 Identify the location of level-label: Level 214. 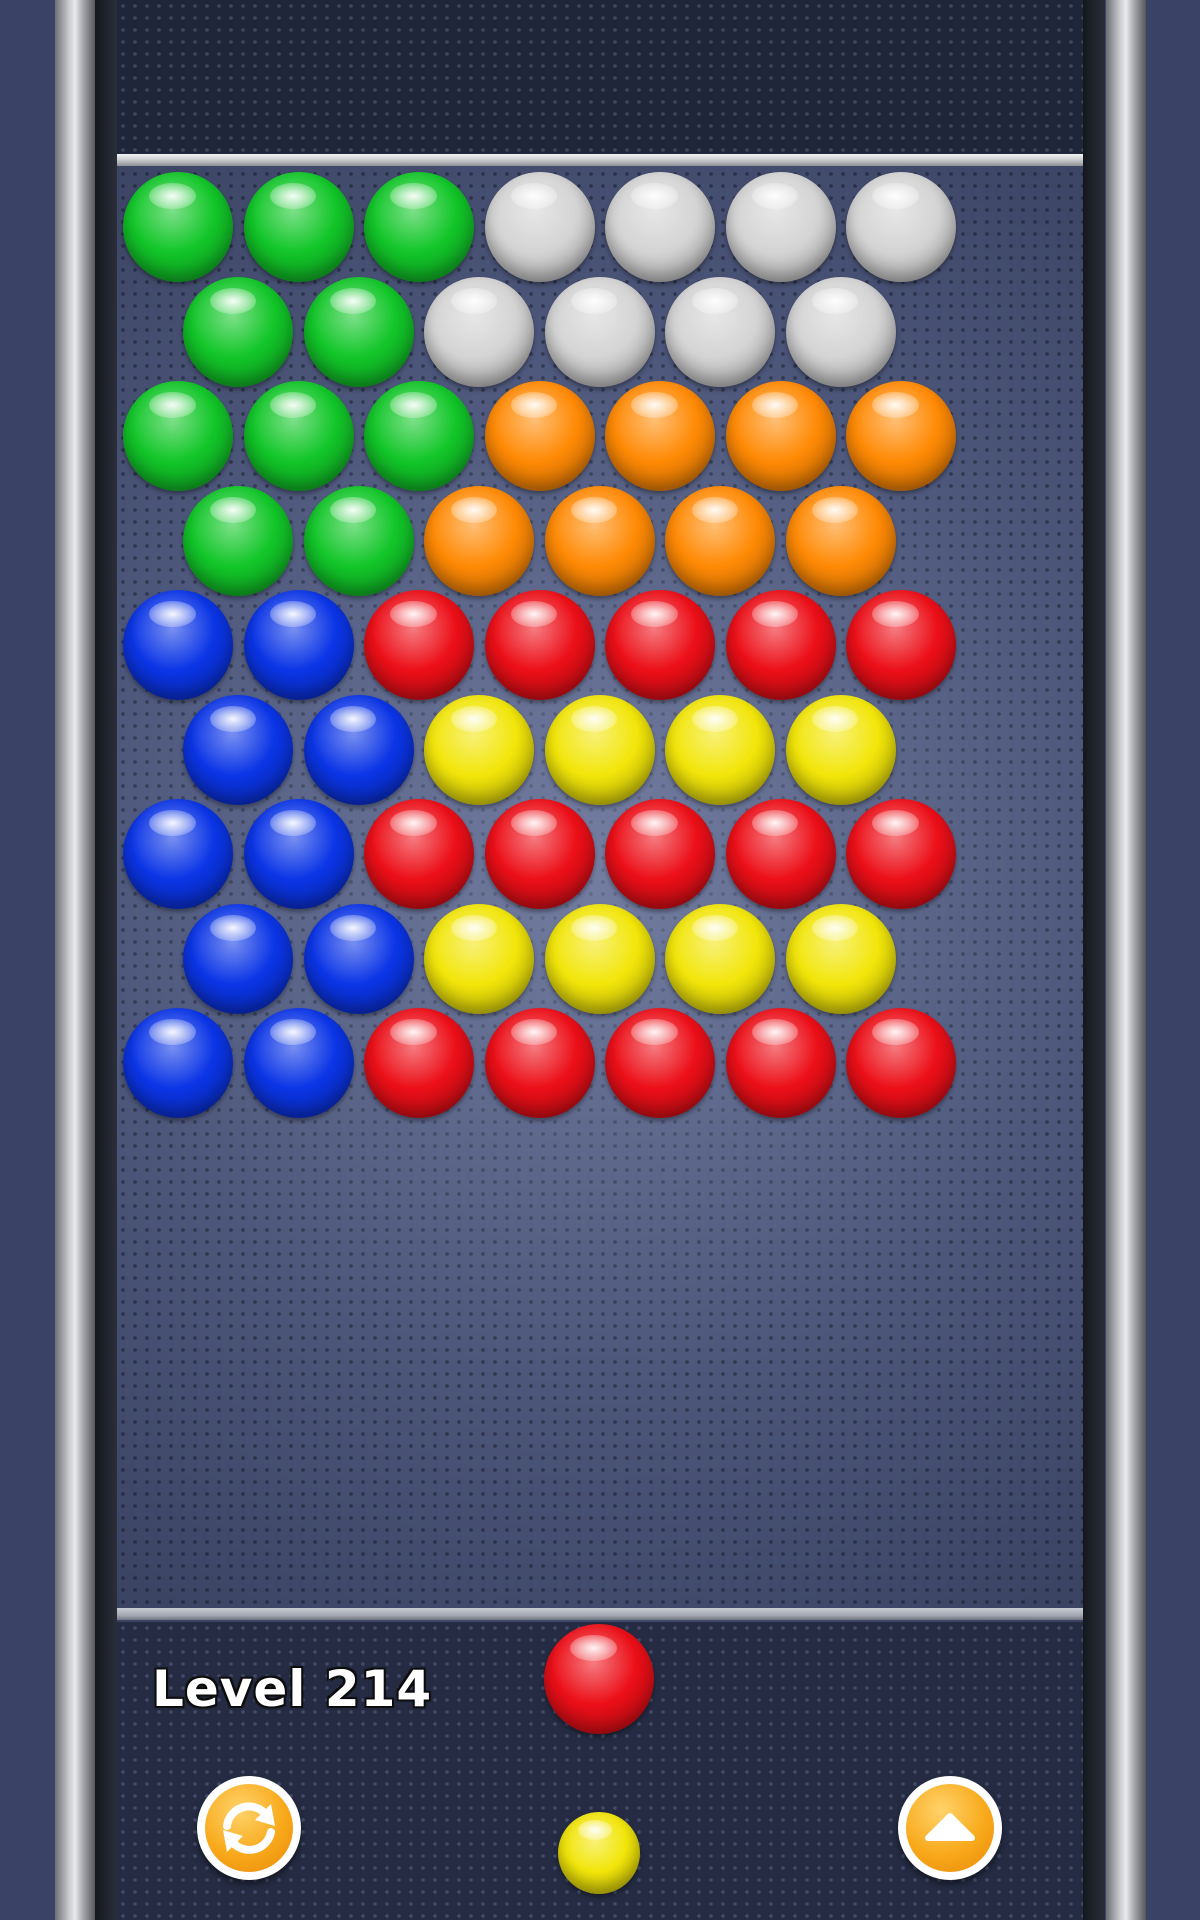
(292, 1689).